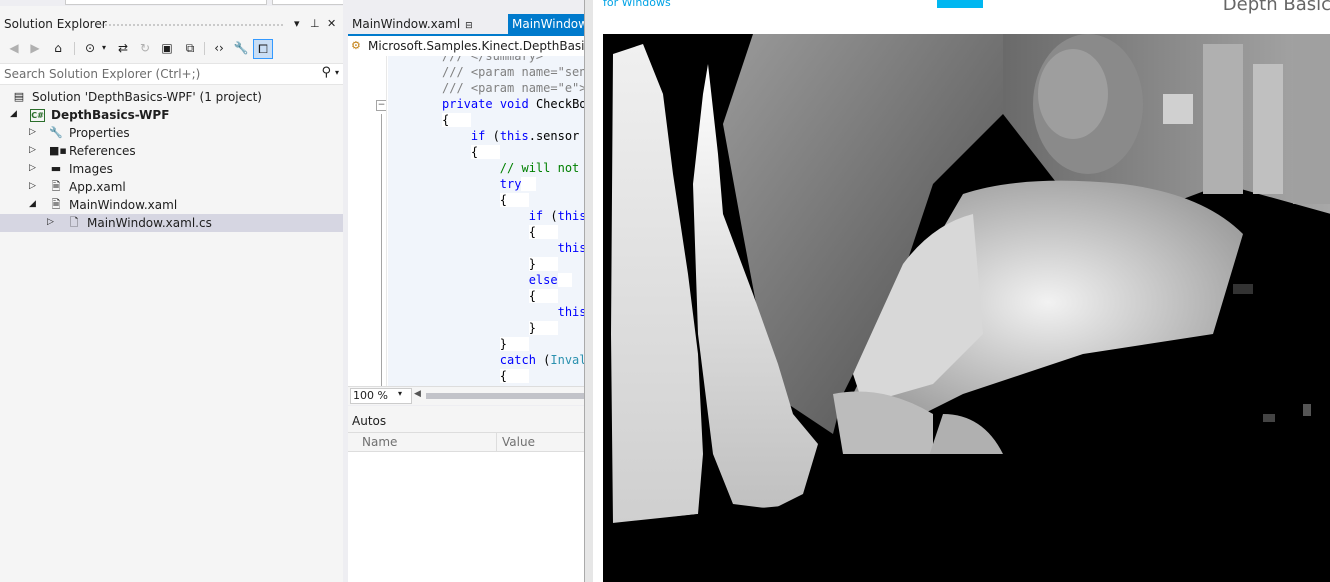  What do you see at coordinates (102, 74) in the screenshot?
I see `search-input: Search Solution Explorer (Ctrl+;)` at bounding box center [102, 74].